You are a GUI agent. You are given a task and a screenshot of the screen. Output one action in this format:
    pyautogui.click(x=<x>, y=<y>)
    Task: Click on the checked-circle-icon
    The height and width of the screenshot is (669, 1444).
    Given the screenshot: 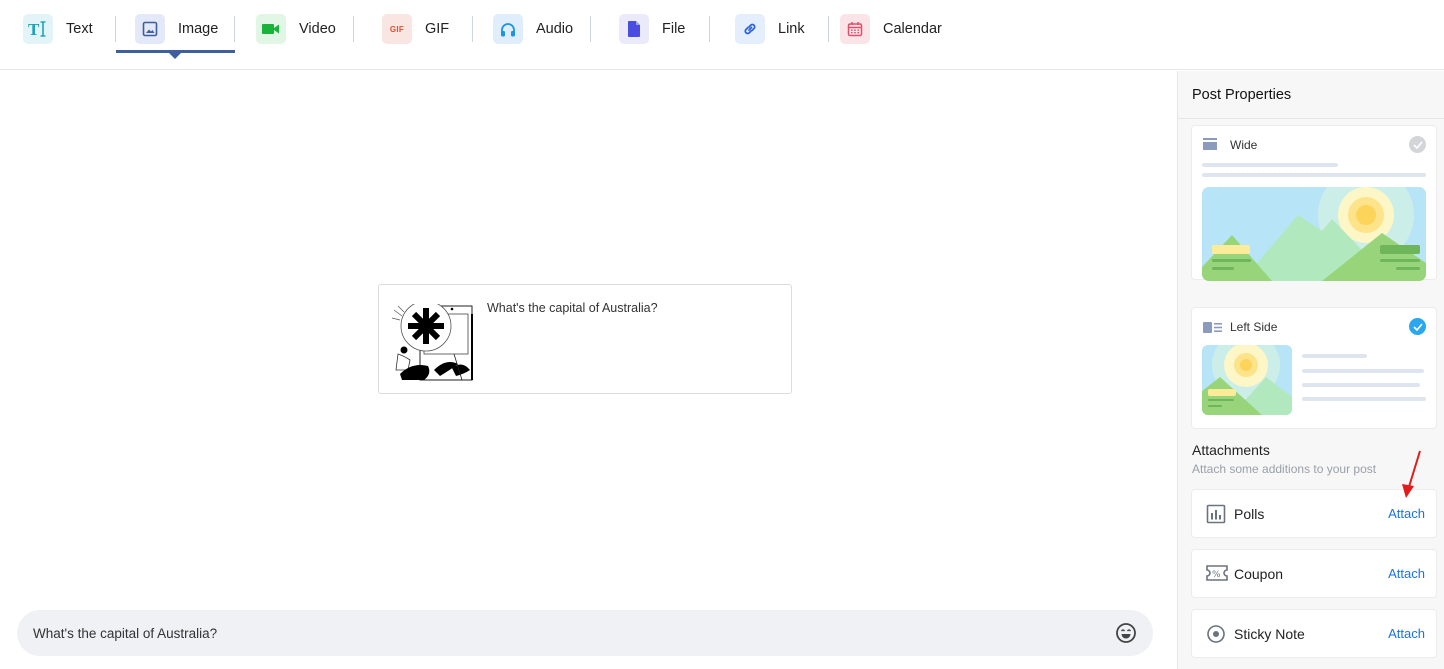 What is the action you would take?
    pyautogui.click(x=1417, y=326)
    